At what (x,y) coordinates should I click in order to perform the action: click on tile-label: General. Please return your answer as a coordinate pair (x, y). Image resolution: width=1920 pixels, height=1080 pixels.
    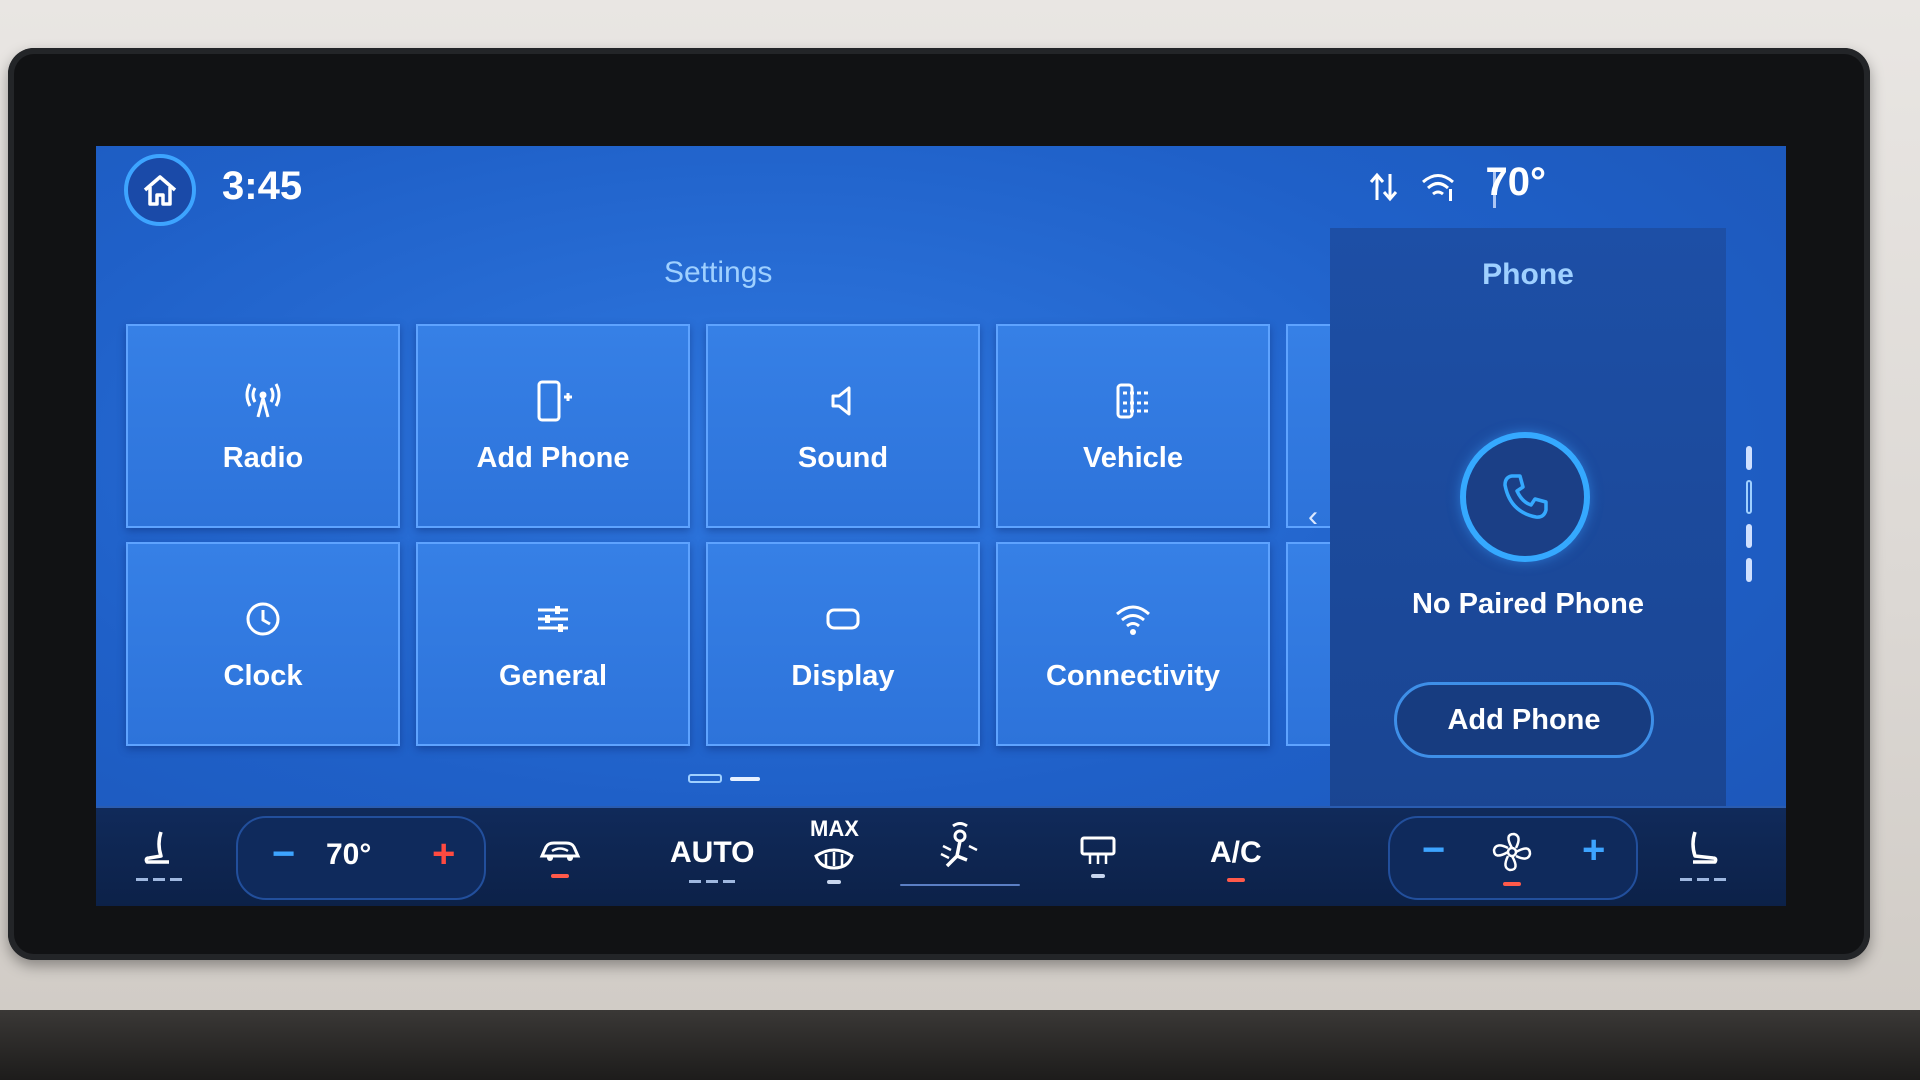
    Looking at the image, I should click on (553, 675).